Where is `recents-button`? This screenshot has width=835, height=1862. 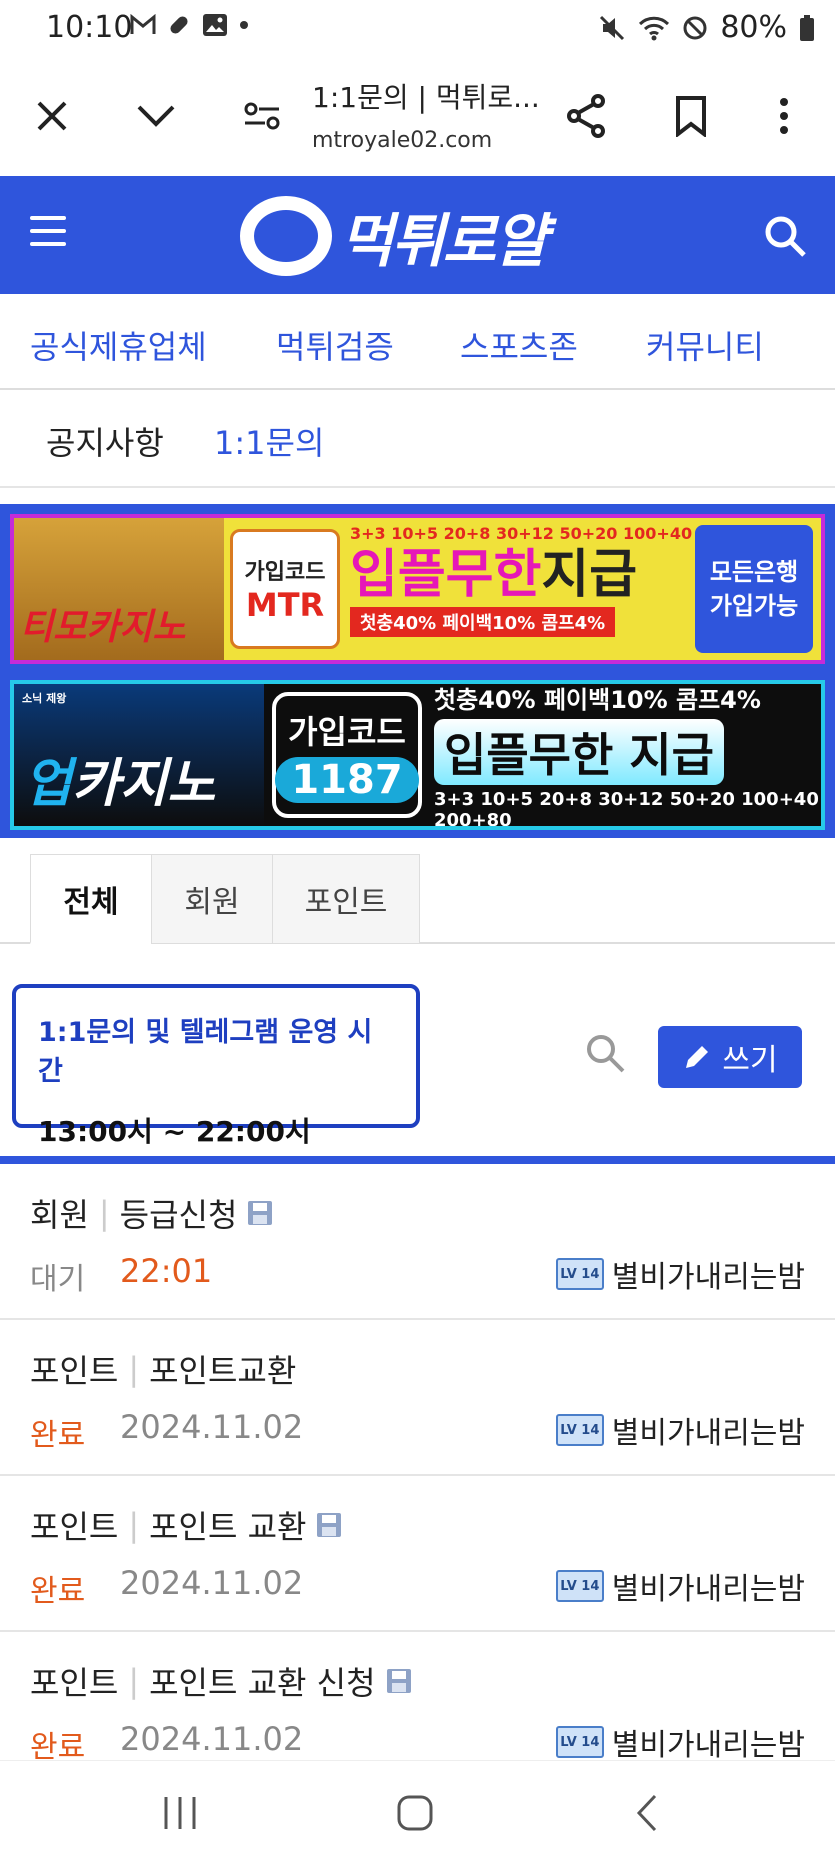 recents-button is located at coordinates (180, 1813).